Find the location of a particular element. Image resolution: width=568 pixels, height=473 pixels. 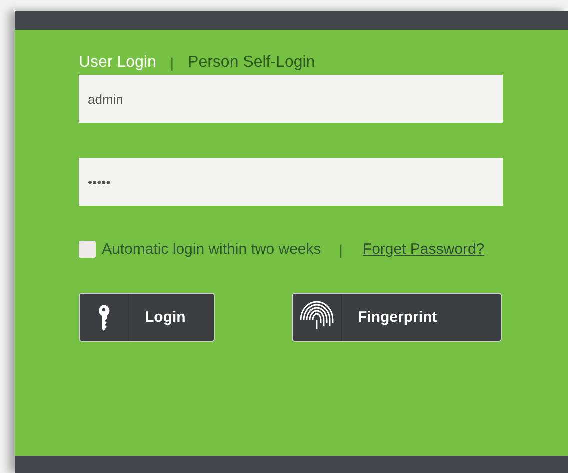

fingerprint-button: Fingerprint is located at coordinates (397, 317).